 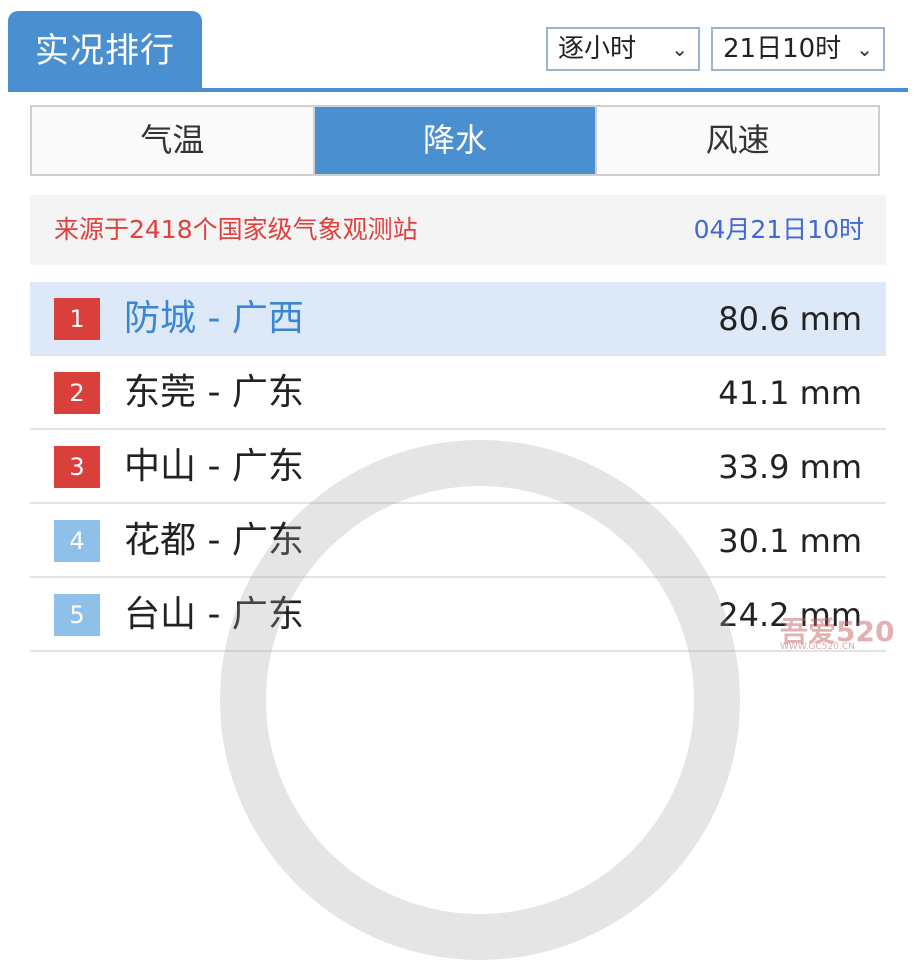 I want to click on source-bar: 来源于2418个国家级气象观测站 04月21日10时, so click(x=458, y=230).